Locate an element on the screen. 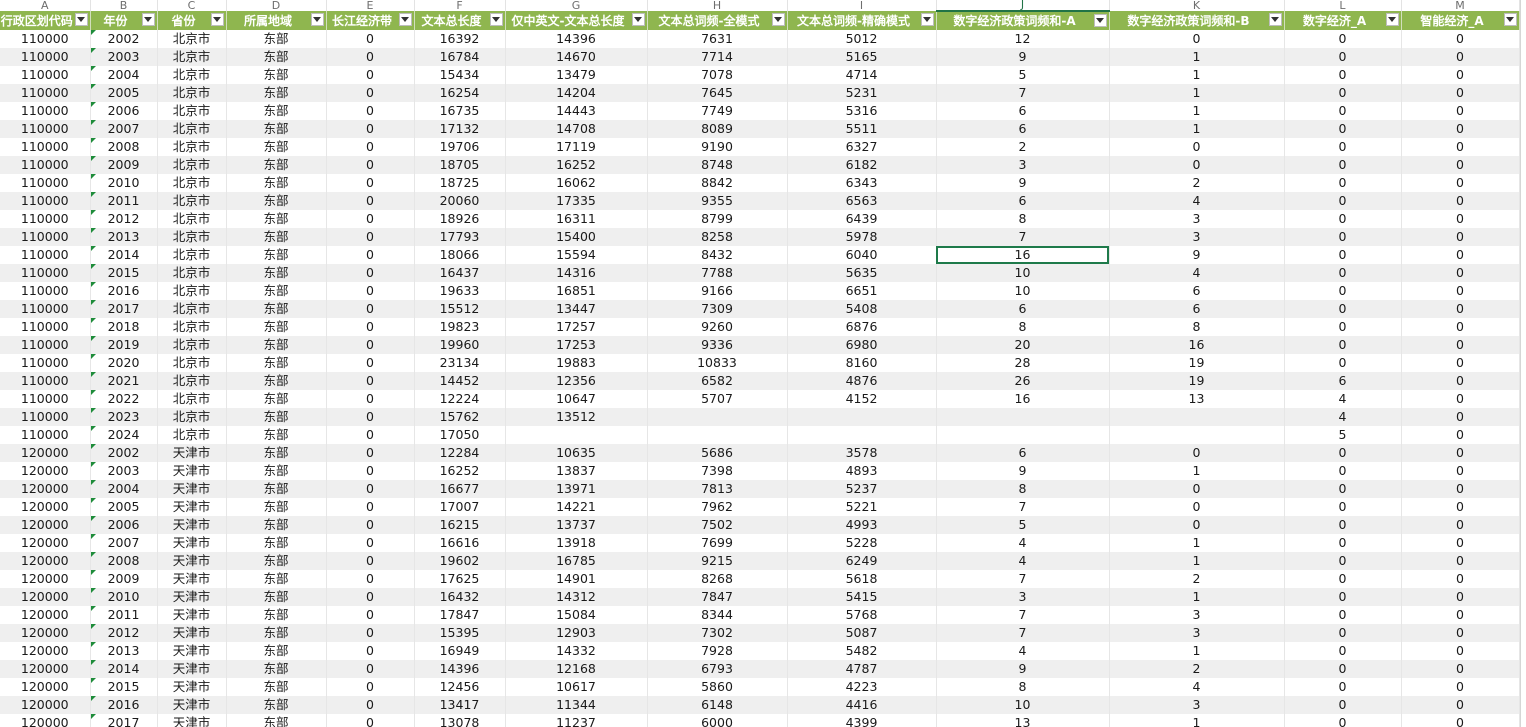  table-cell: 19823 is located at coordinates (460, 327).